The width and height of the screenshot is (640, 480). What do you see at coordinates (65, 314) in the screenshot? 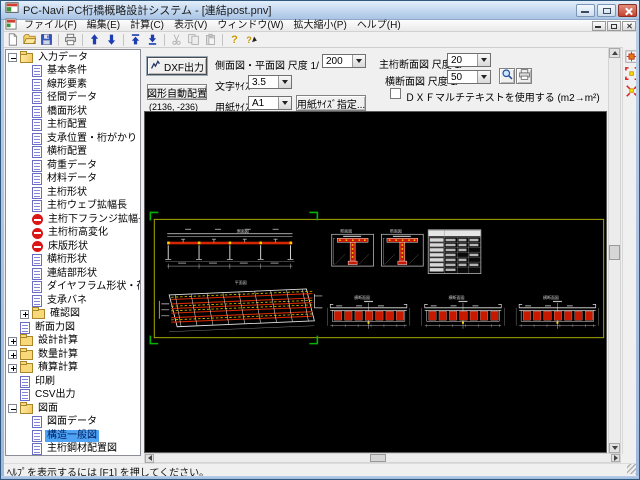
I see `tree-item-label: 確認図` at bounding box center [65, 314].